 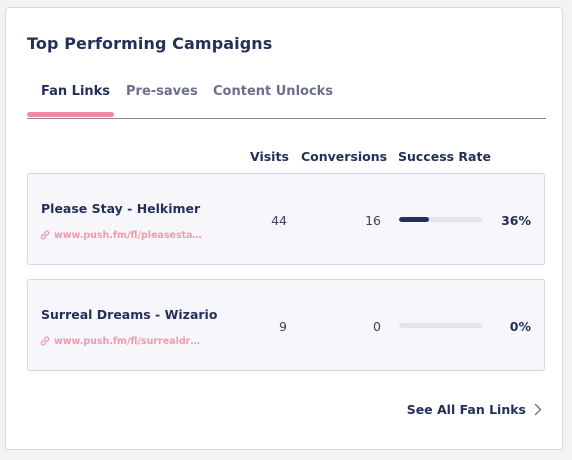 What do you see at coordinates (538, 409) in the screenshot?
I see `chevron-right-icon` at bounding box center [538, 409].